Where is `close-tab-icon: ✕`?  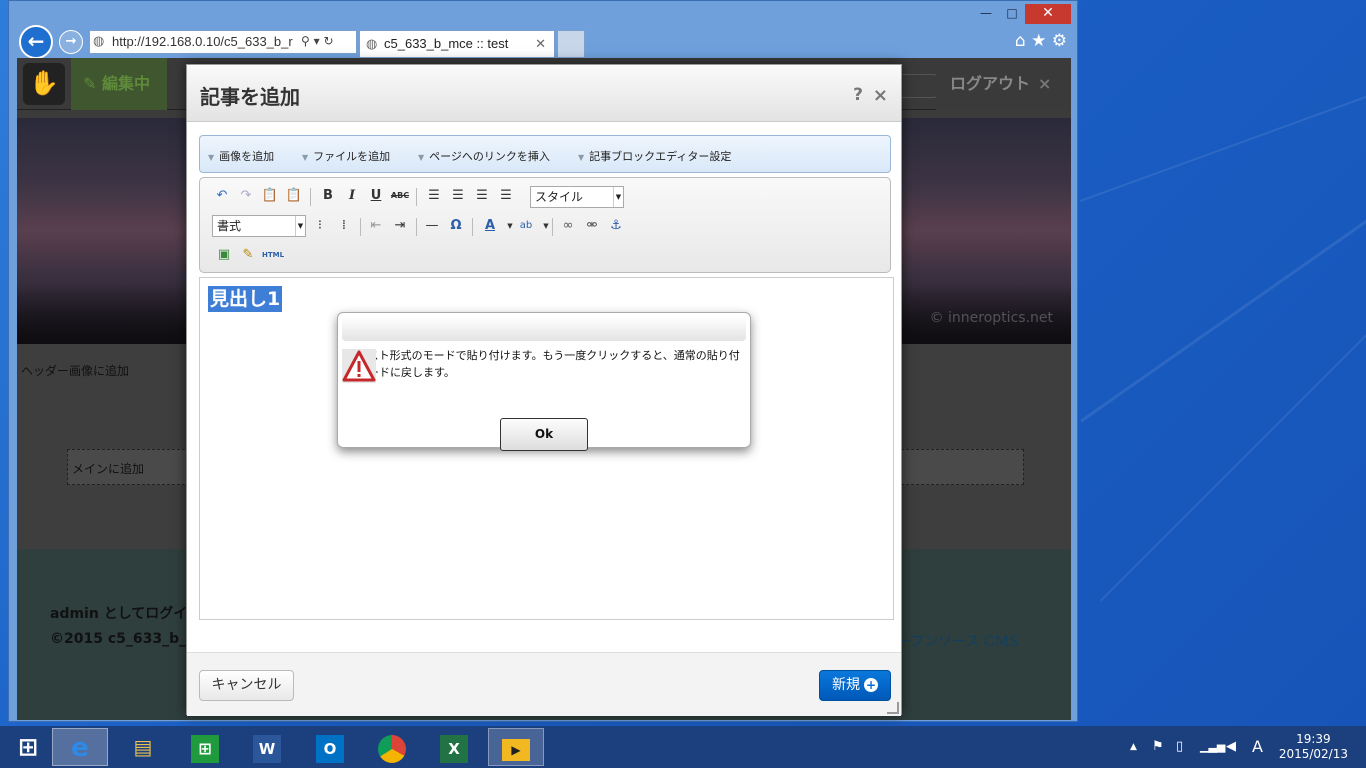 close-tab-icon: ✕ is located at coordinates (540, 44).